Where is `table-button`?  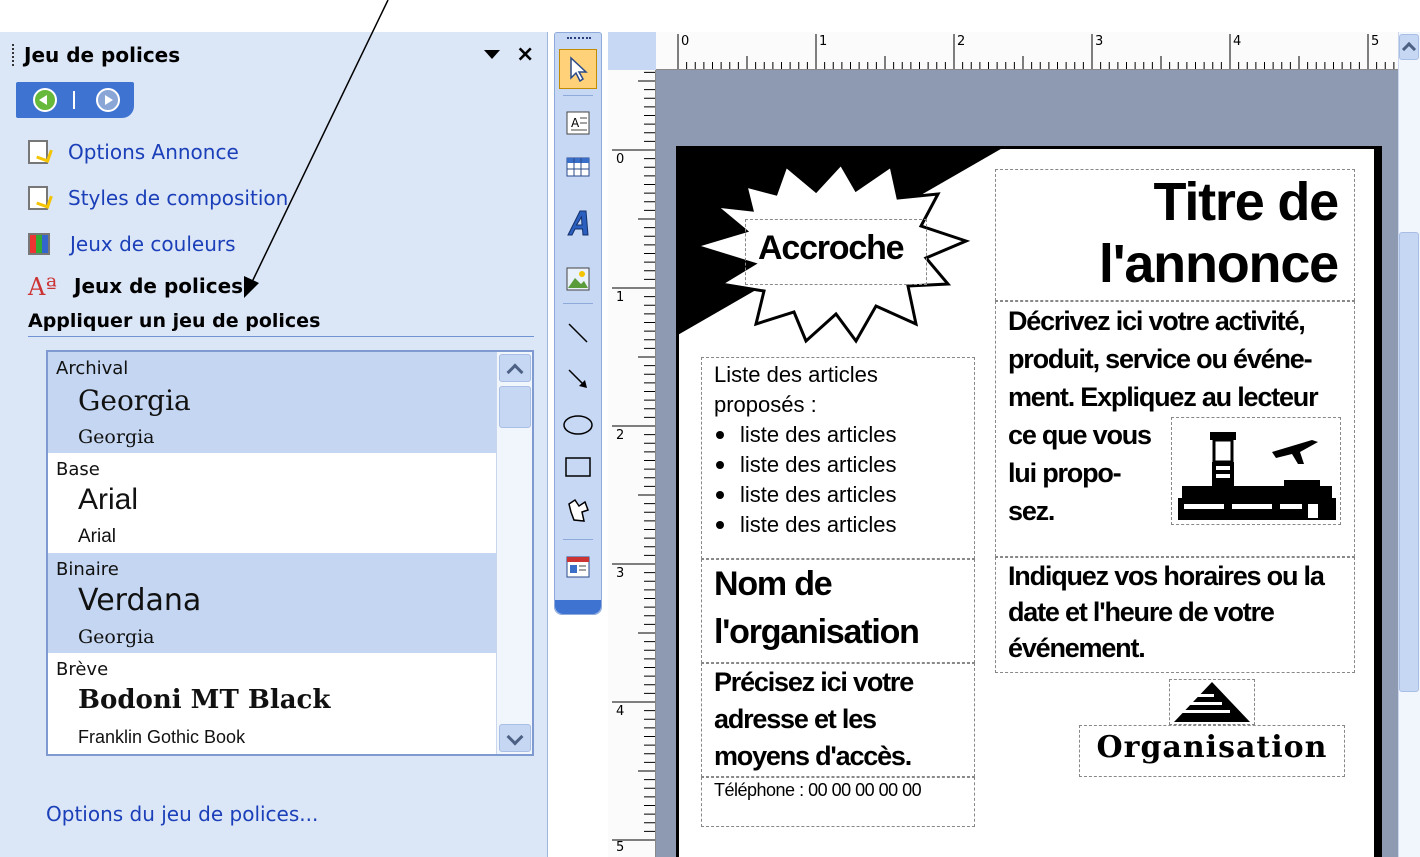 table-button is located at coordinates (578, 167).